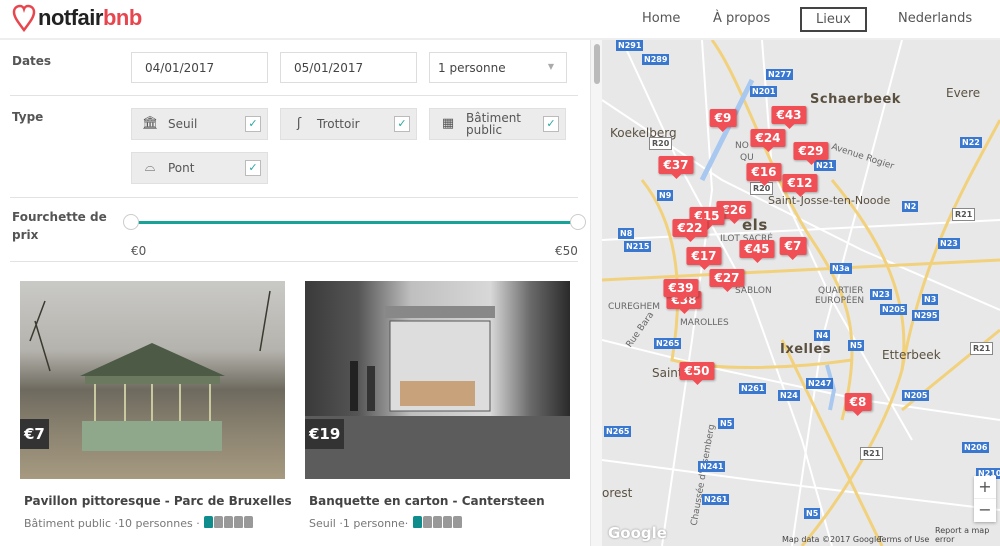 The image size is (1000, 546). I want to click on road-shield: N2, so click(910, 206).